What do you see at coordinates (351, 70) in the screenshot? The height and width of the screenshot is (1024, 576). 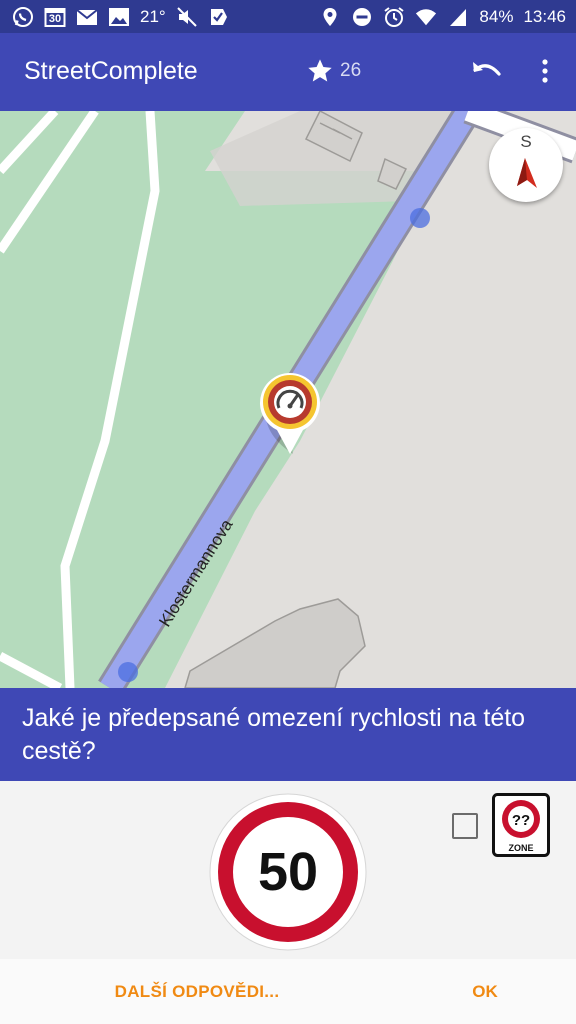 I see `star-count: 26` at bounding box center [351, 70].